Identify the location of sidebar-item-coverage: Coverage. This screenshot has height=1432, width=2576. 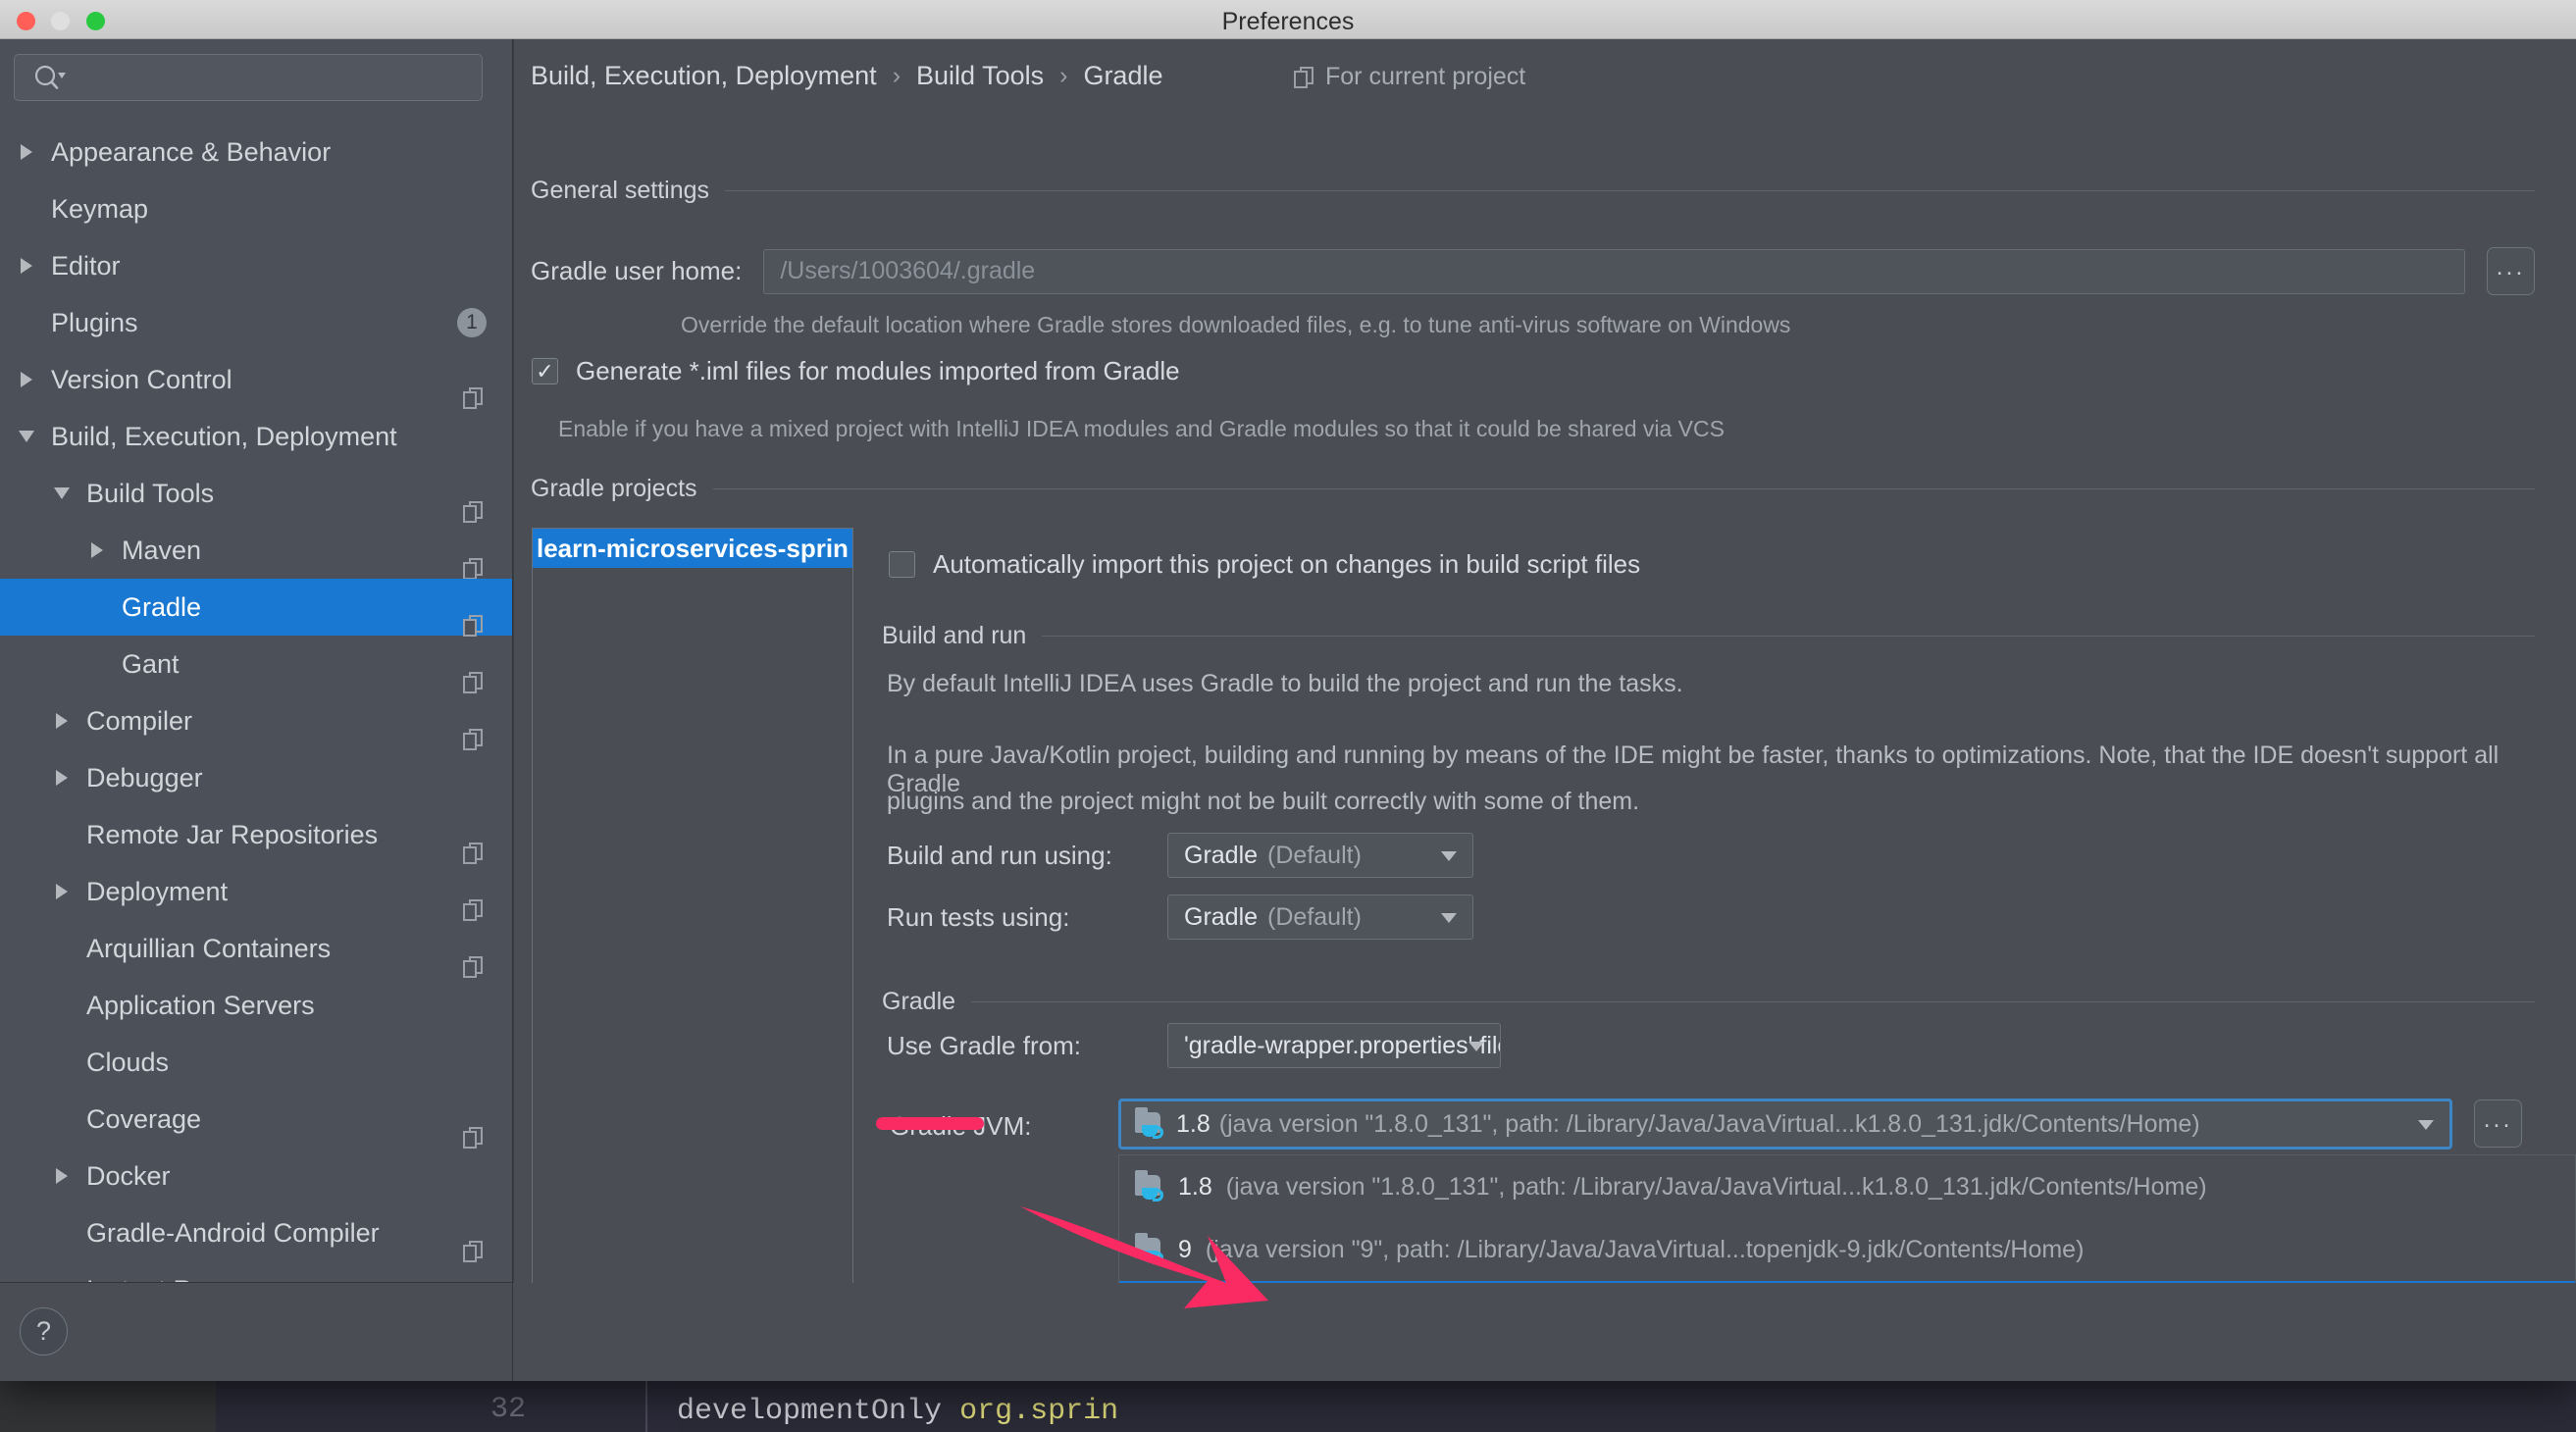
(256, 1120).